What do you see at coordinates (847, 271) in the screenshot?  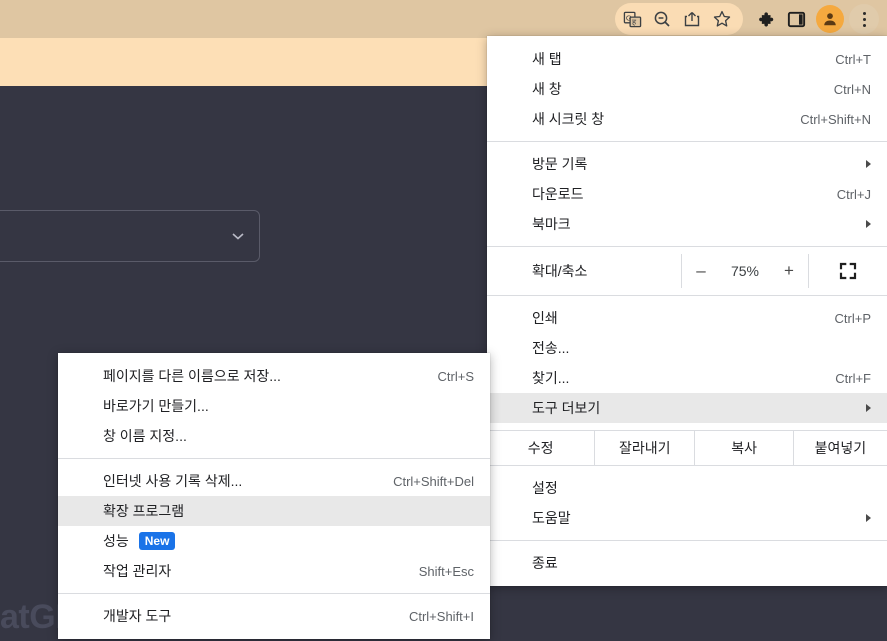 I see `fullscreen-icon` at bounding box center [847, 271].